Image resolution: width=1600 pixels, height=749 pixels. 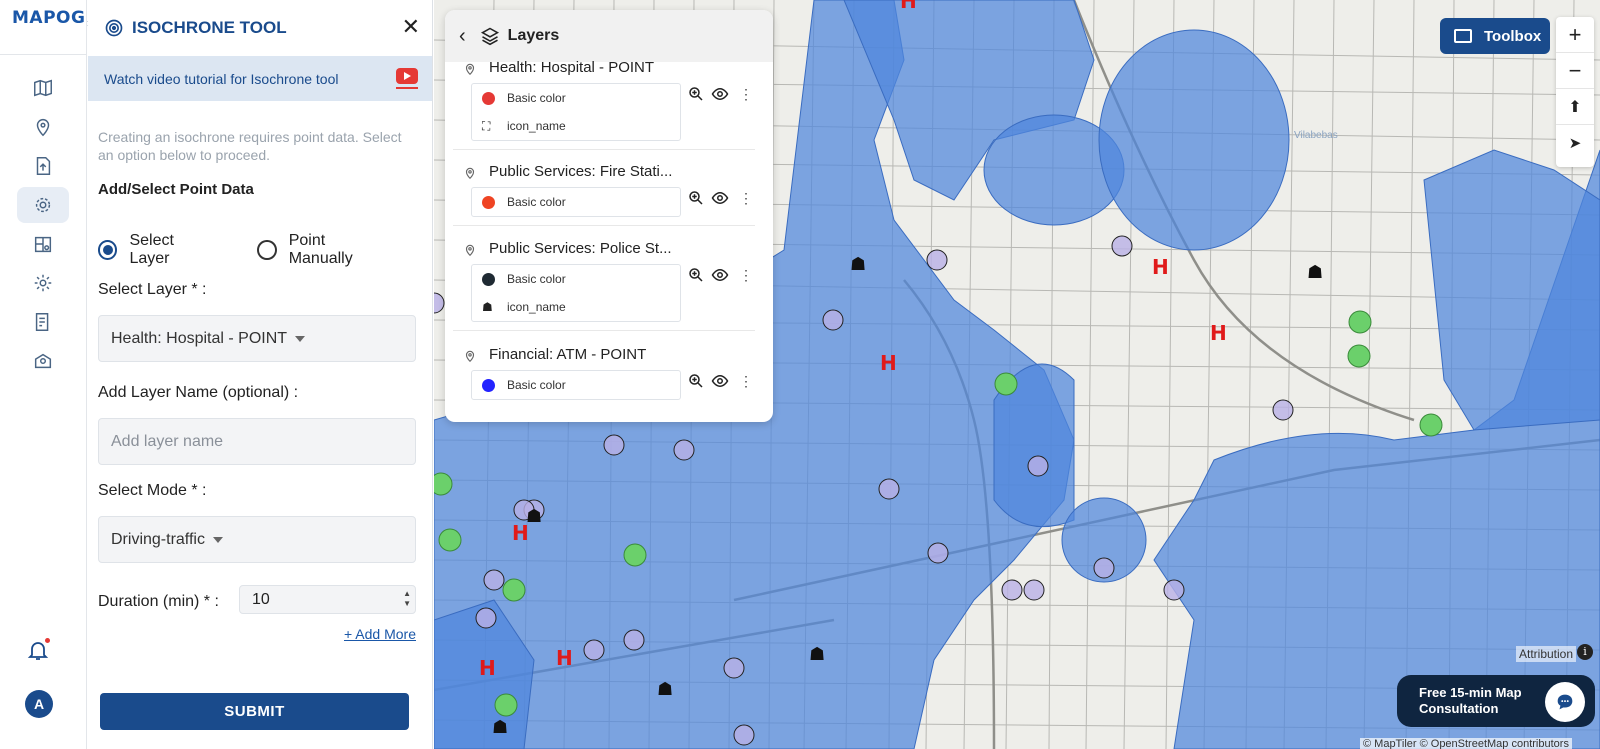 What do you see at coordinates (411, 27) in the screenshot?
I see `close-icon: ✕` at bounding box center [411, 27].